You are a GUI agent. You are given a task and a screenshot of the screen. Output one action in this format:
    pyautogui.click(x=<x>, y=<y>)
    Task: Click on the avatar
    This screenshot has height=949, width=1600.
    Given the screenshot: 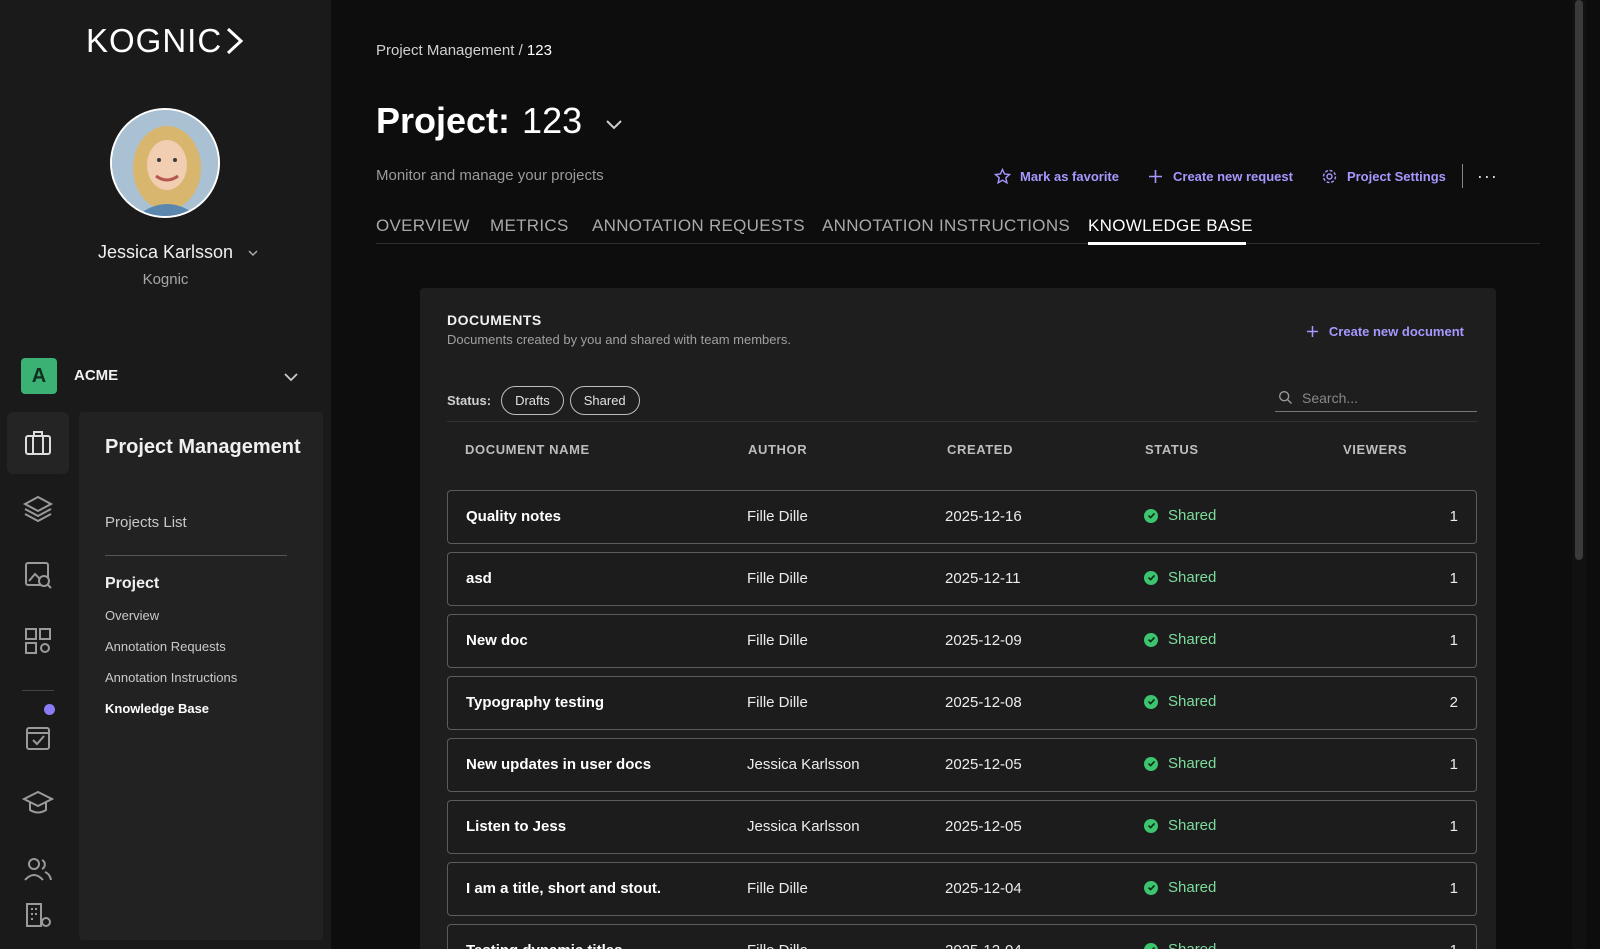 What is the action you would take?
    pyautogui.click(x=165, y=163)
    